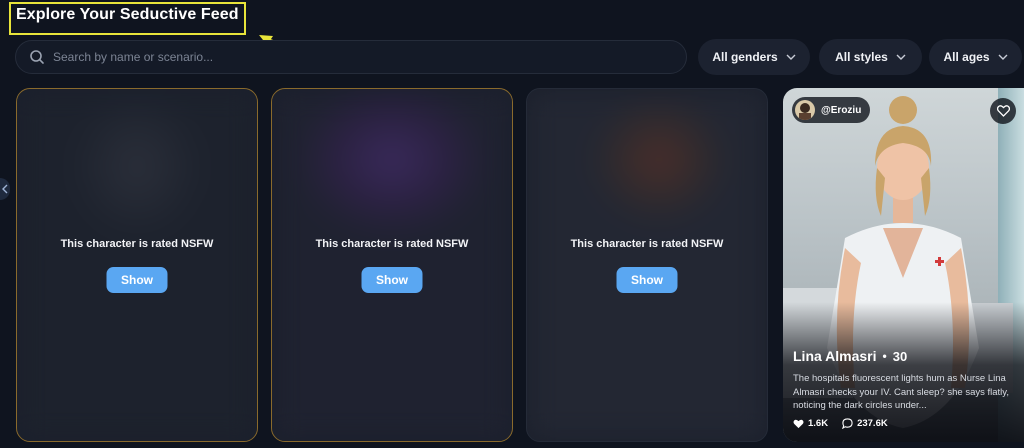 The width and height of the screenshot is (1024, 448). I want to click on ages-filter-label: All ages, so click(966, 57).